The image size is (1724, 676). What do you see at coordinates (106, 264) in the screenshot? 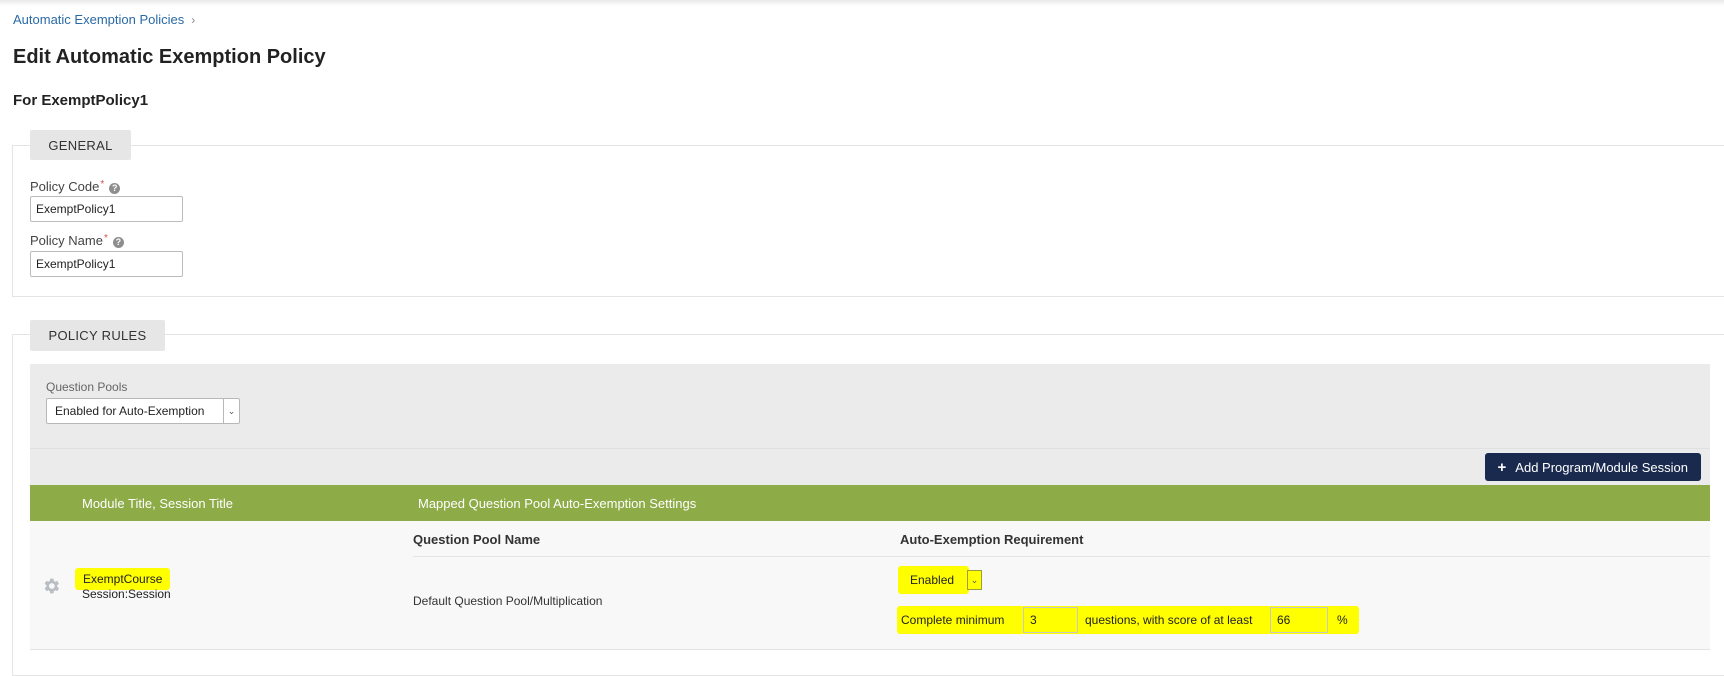
I see `policy-name-input` at bounding box center [106, 264].